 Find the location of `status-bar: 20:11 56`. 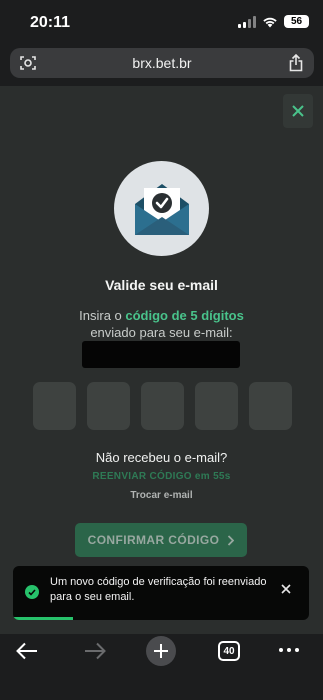

status-bar: 20:11 56 is located at coordinates (161, 23).